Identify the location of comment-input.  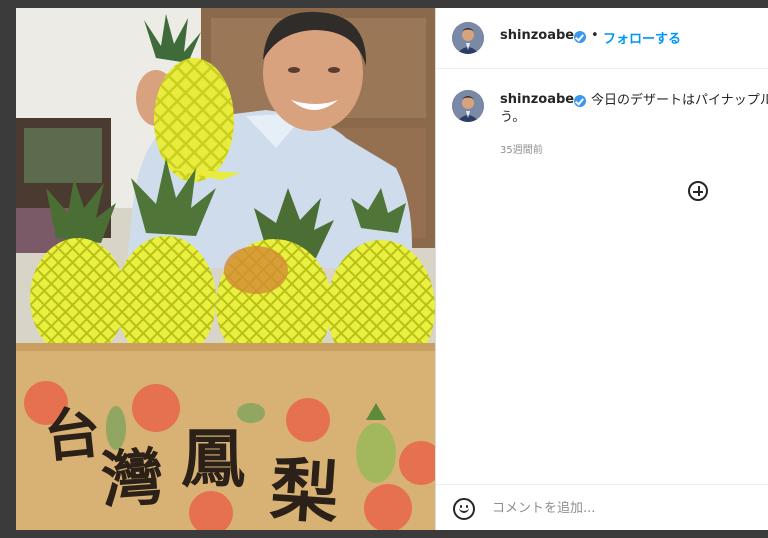
(622, 508).